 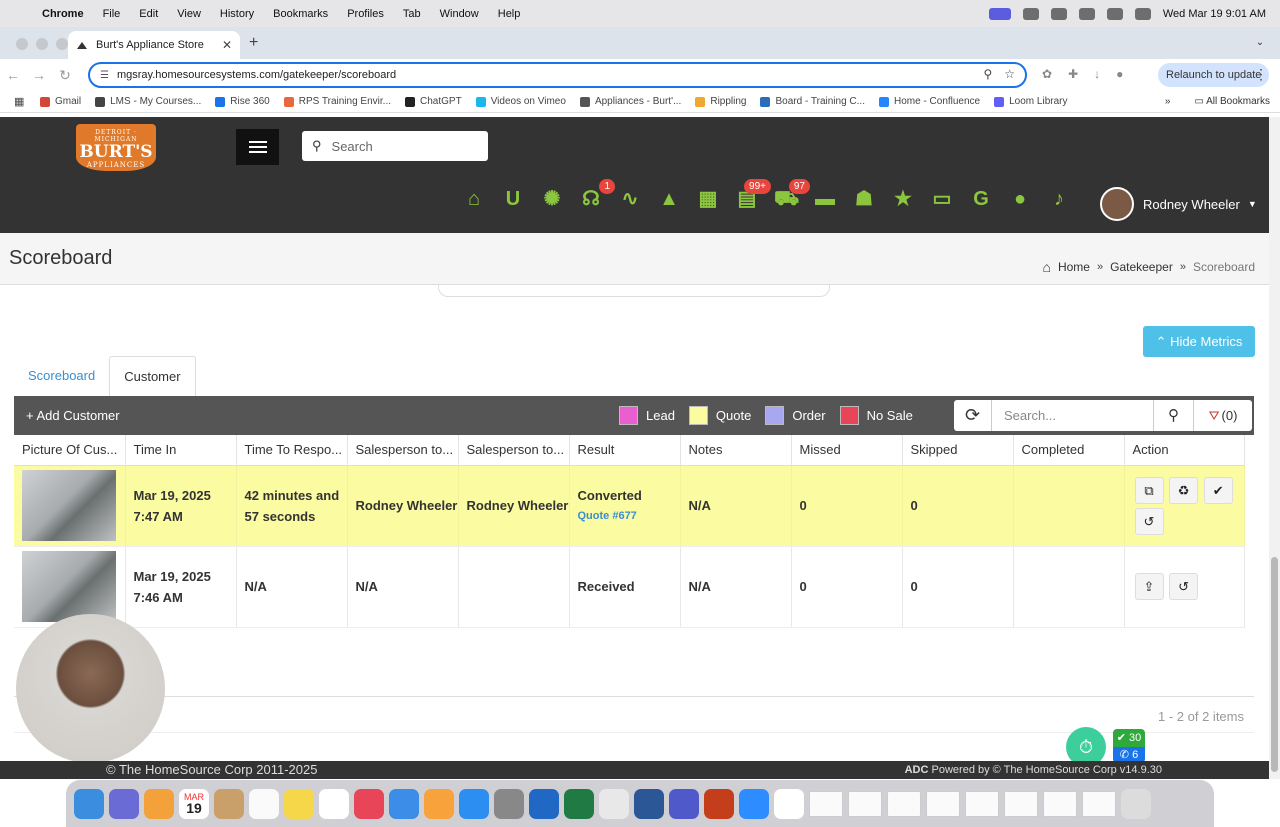 I want to click on star-icon: ★, so click(x=903, y=199).